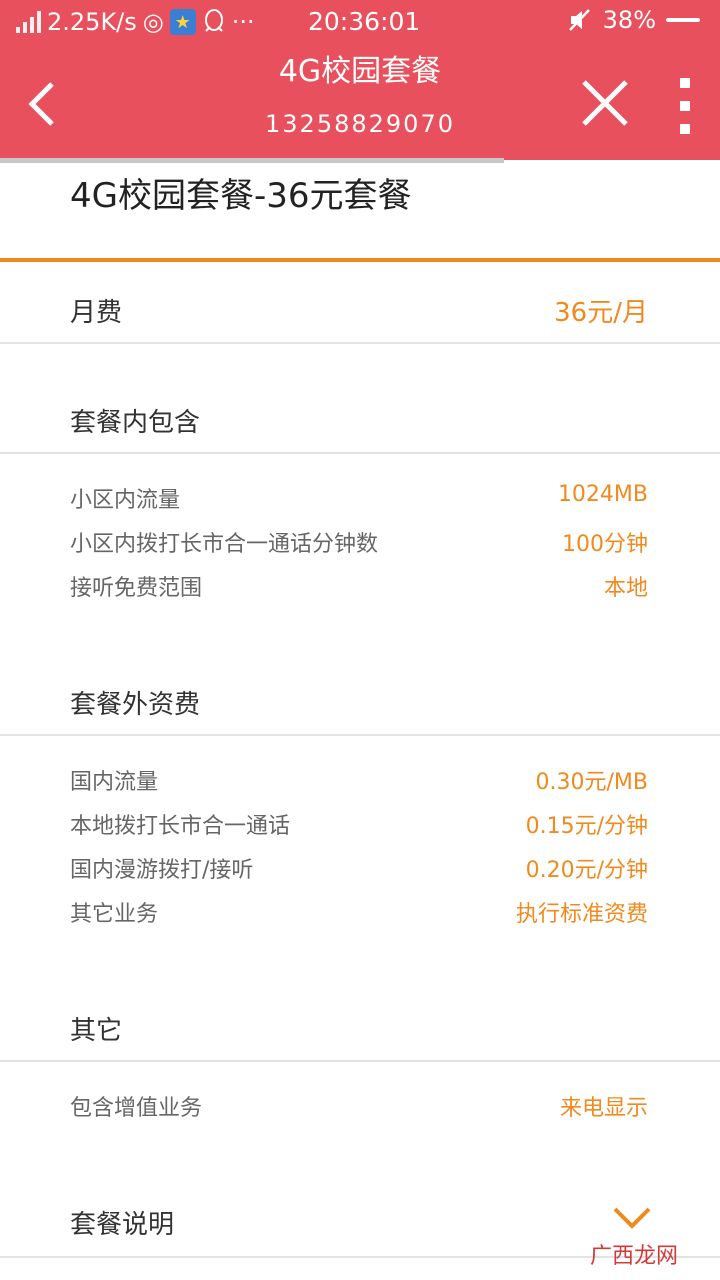 The width and height of the screenshot is (720, 1280). What do you see at coordinates (241, 196) in the screenshot?
I see `plan-name: 4G校园套餐-36元套餐` at bounding box center [241, 196].